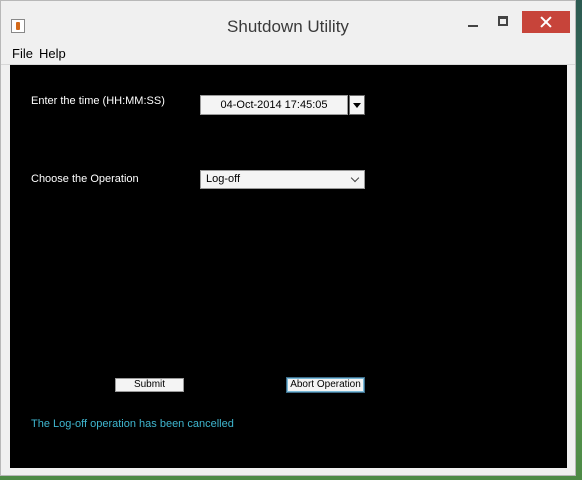  Describe the element at coordinates (473, 22) in the screenshot. I see `minimize-button` at that location.